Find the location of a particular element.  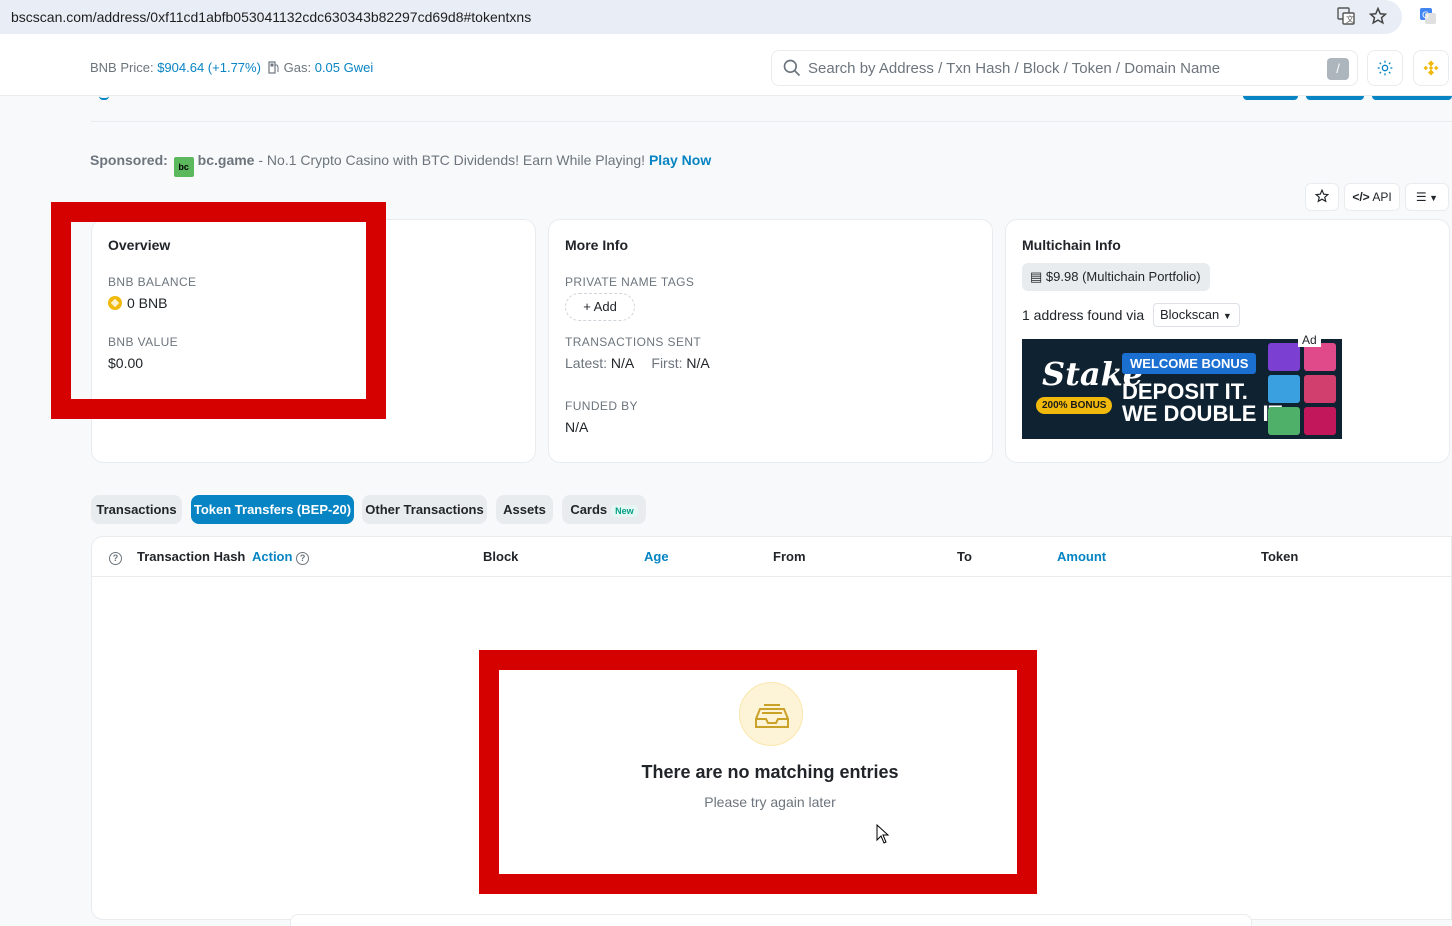

list-check-icon: ☰ is located at coordinates (1421, 197).